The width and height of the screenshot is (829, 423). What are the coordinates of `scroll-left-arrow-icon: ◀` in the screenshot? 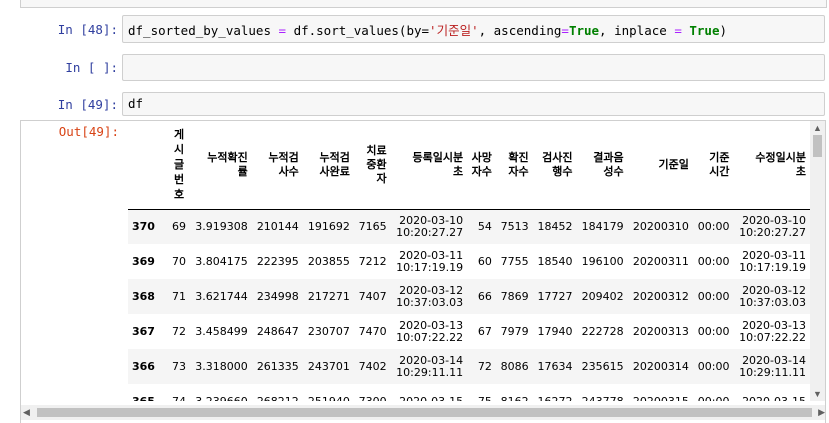 It's located at (26, 412).